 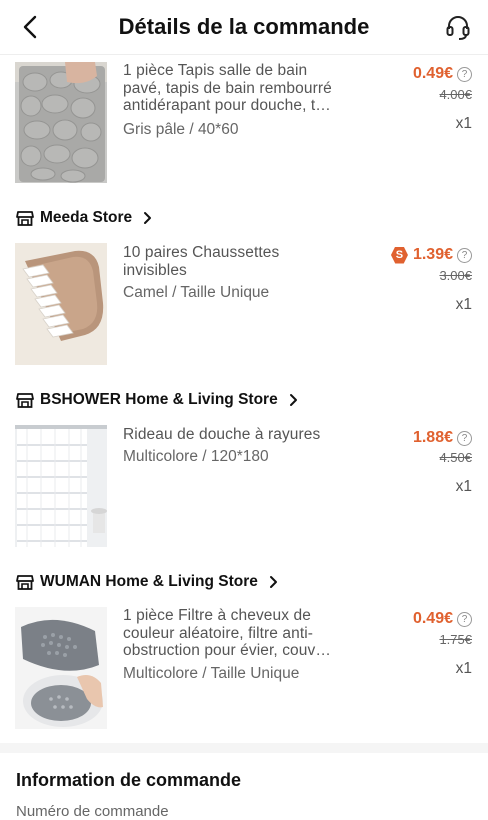 I want to click on original-price: 1.75€, so click(x=455, y=639).